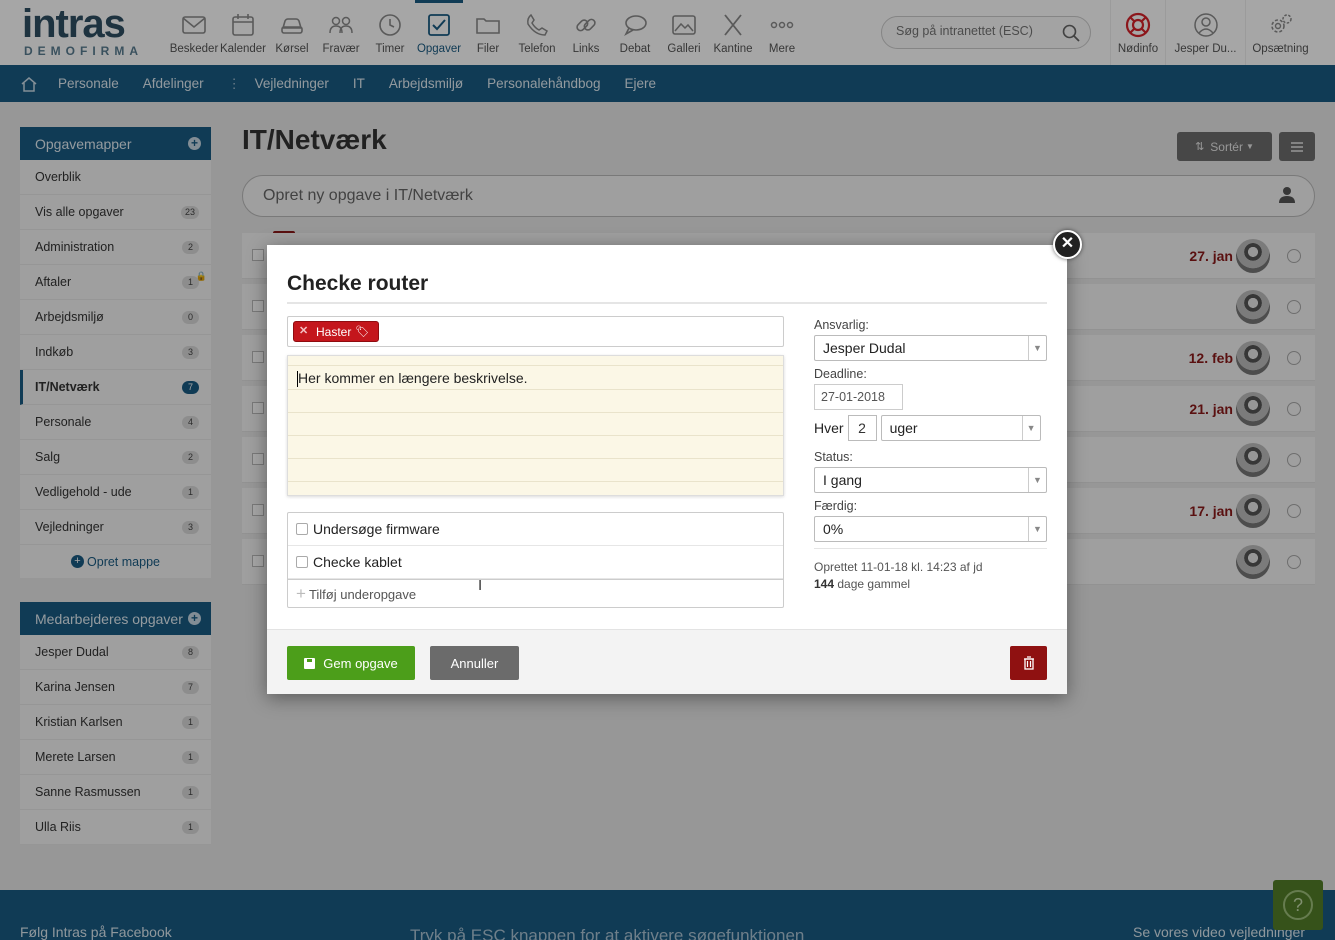 The width and height of the screenshot is (1335, 940). I want to click on cancel-label: Annuller, so click(474, 663).